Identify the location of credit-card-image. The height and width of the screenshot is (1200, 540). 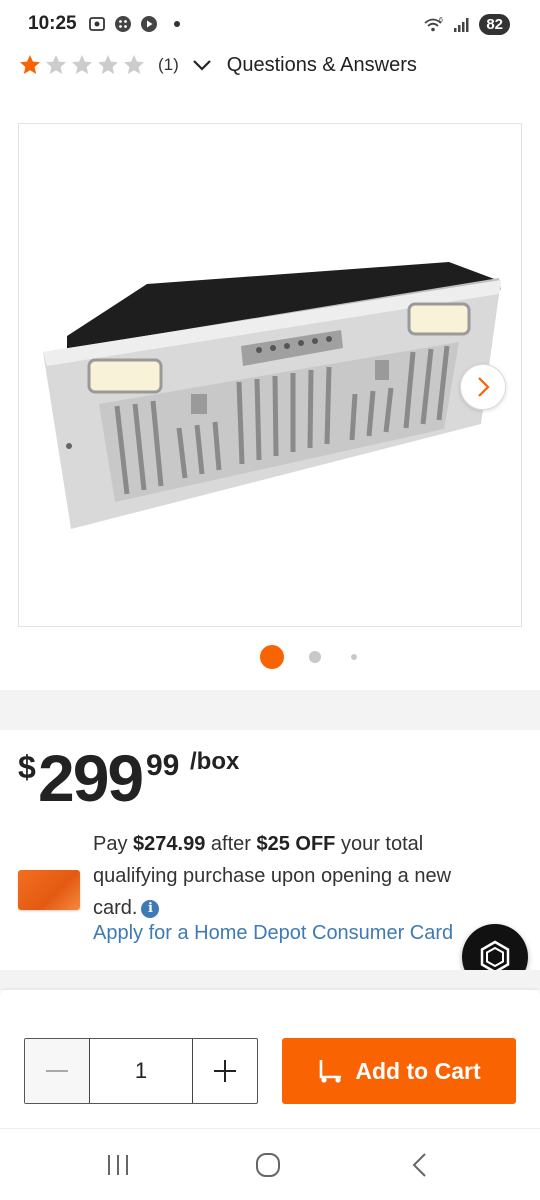
(49, 890).